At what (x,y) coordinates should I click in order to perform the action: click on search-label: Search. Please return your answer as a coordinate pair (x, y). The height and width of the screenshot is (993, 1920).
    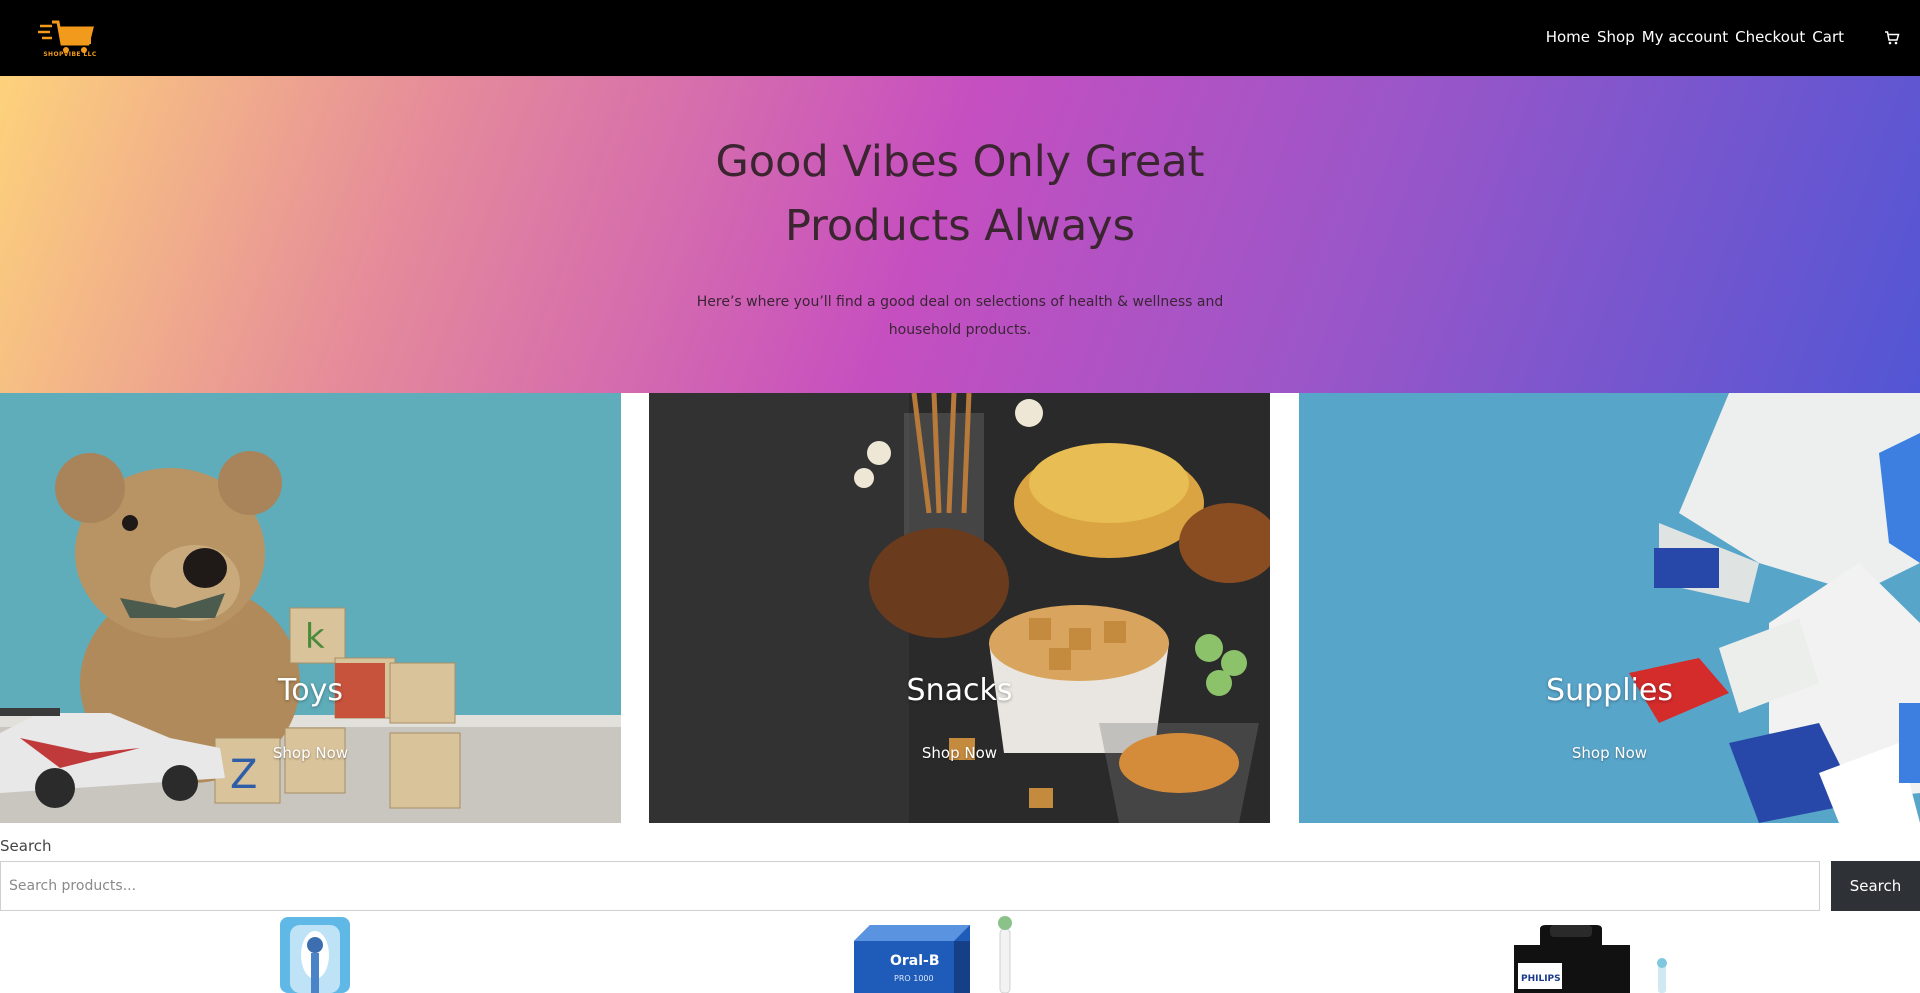
    Looking at the image, I should click on (26, 846).